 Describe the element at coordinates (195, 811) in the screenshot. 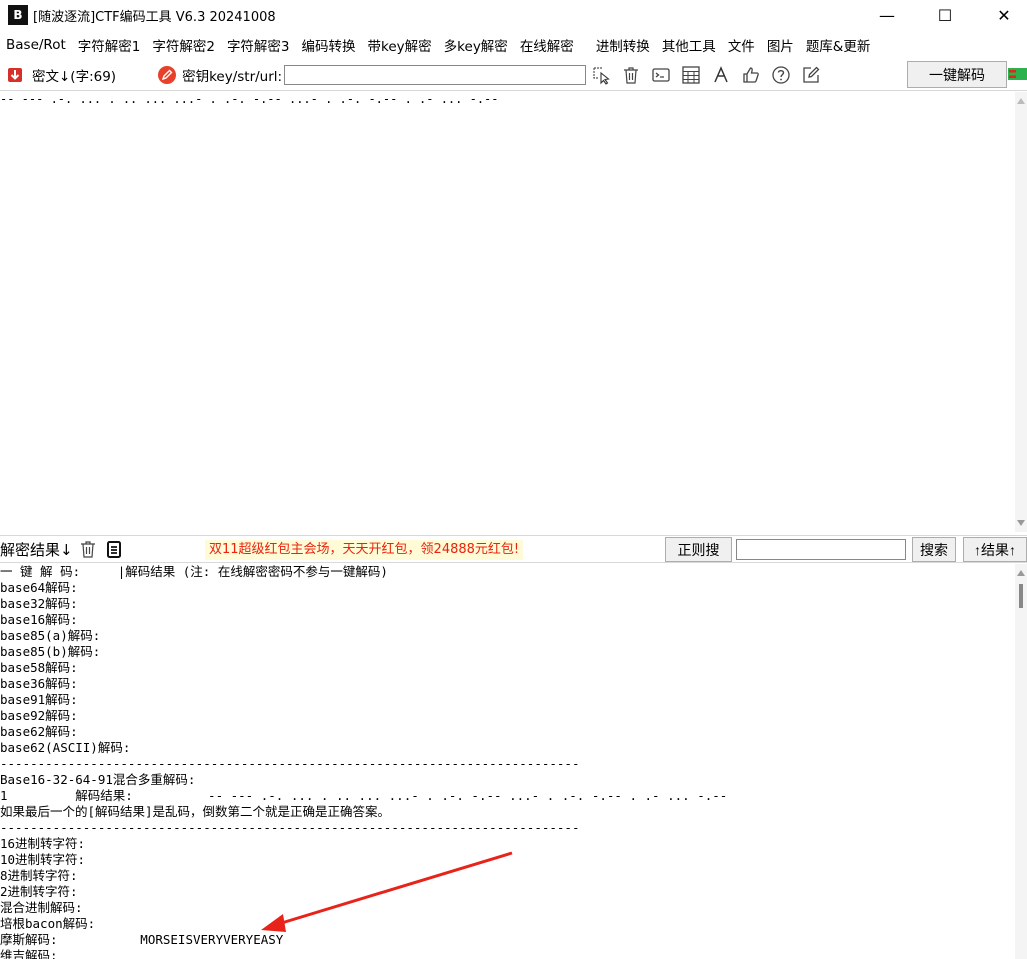

I see `result-line-note: 如果最后一个的[解码结果]是乱码，倒数第二个就是正确是正确答案。` at that location.